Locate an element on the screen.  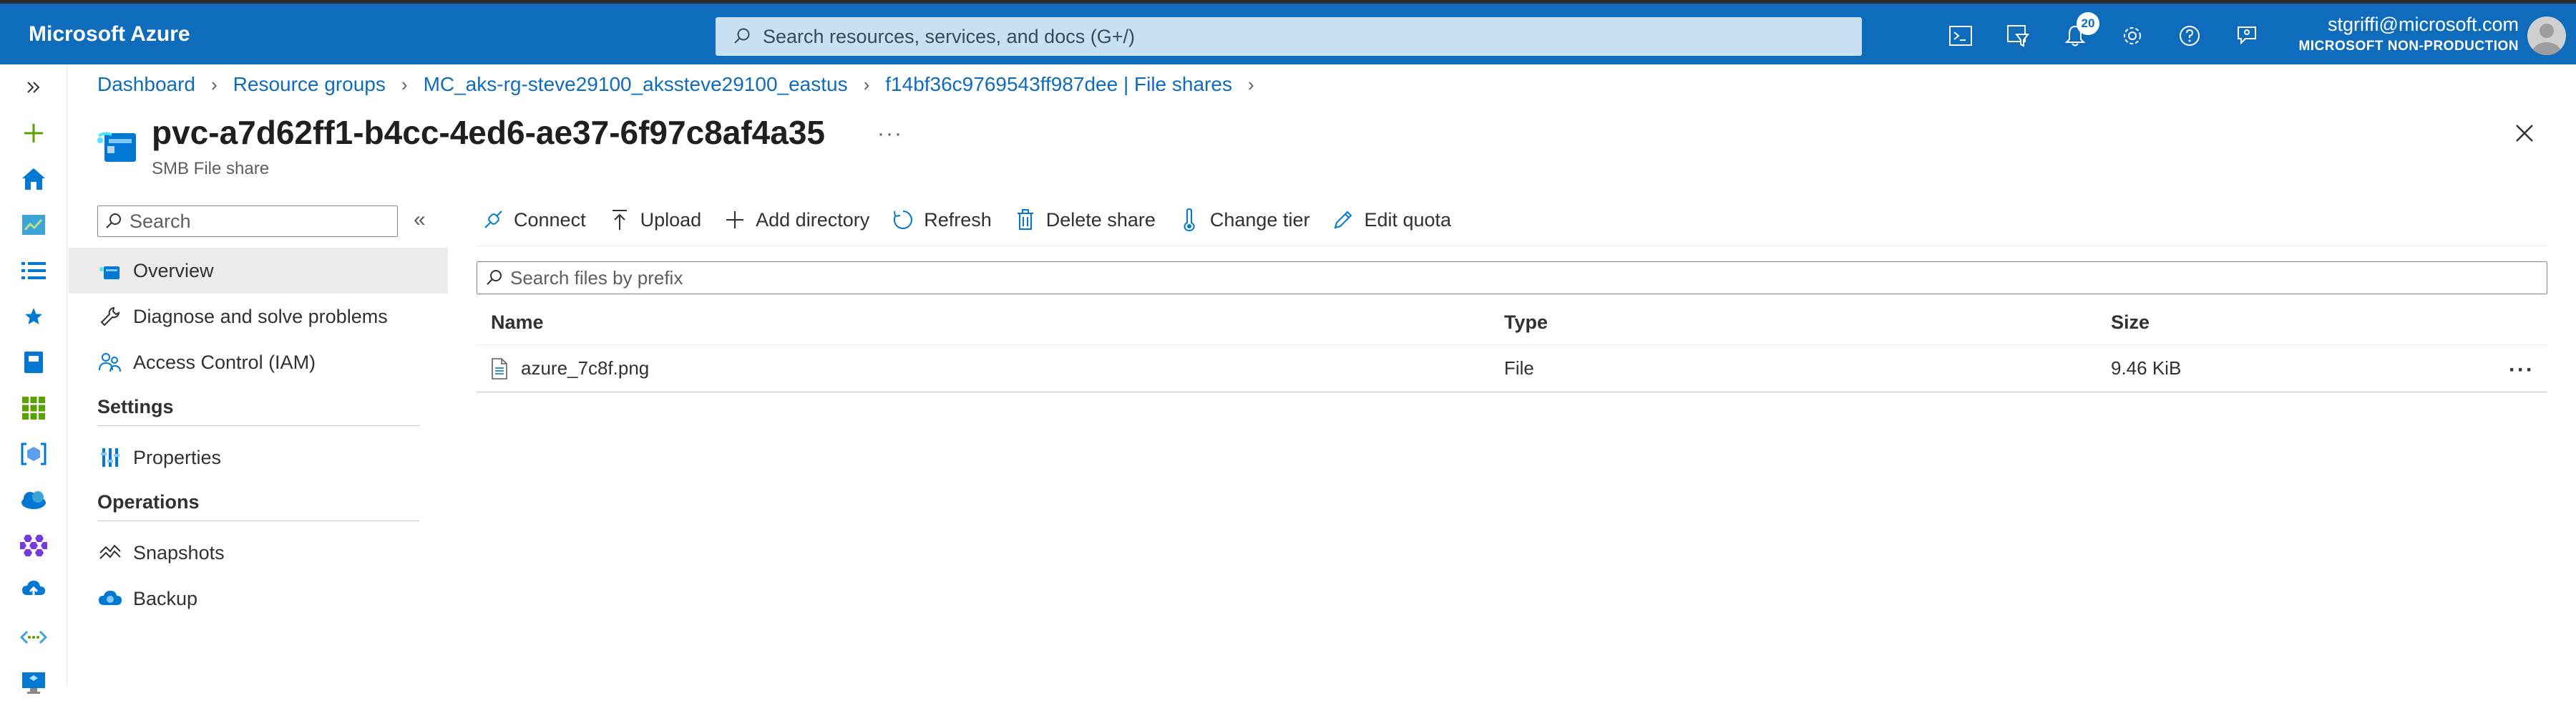
change-tier-label: Change tier is located at coordinates (1259, 219).